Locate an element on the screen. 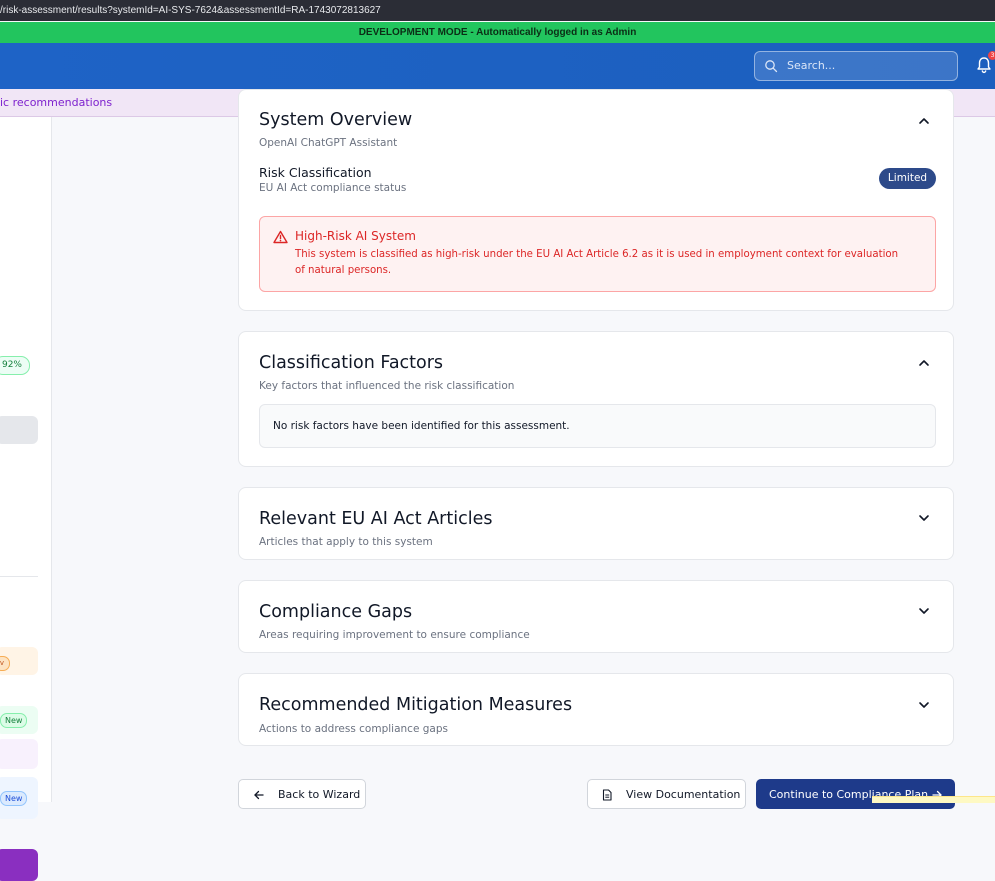  card-title: Relevant EU AI Act Articles is located at coordinates (376, 519).